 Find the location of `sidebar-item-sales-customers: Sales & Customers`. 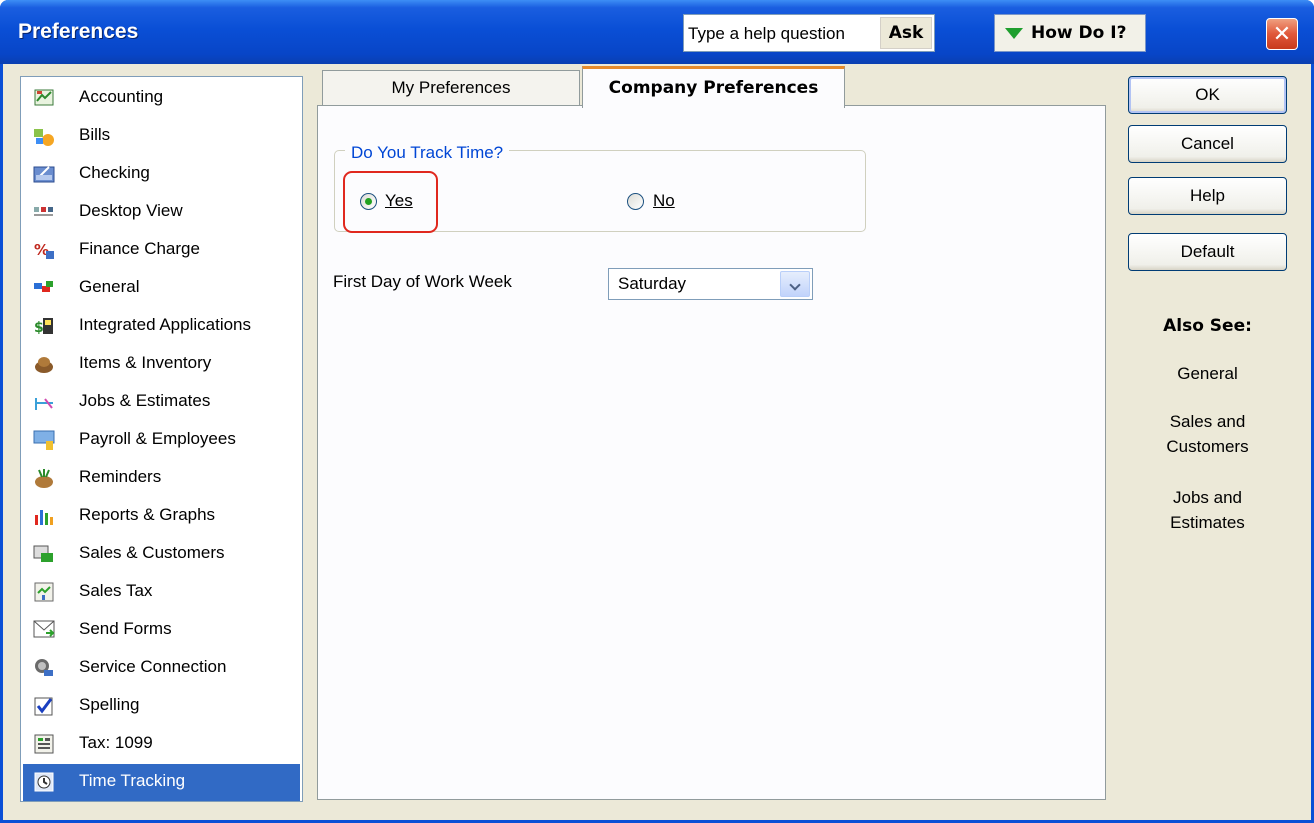

sidebar-item-sales-customers: Sales & Customers is located at coordinates (161, 554).